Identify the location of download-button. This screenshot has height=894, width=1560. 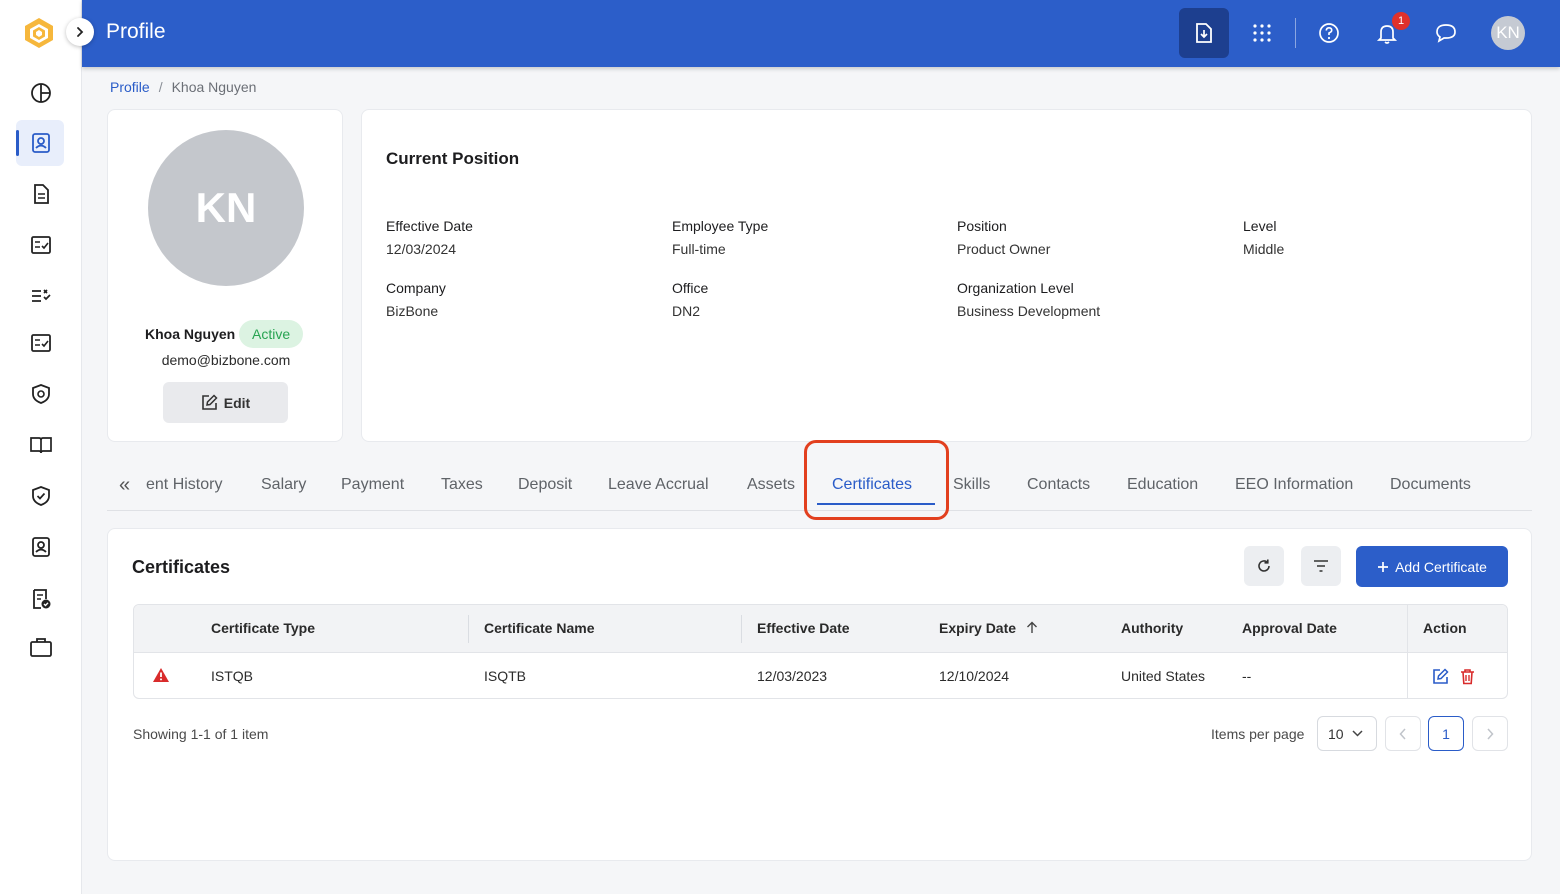
(1204, 33).